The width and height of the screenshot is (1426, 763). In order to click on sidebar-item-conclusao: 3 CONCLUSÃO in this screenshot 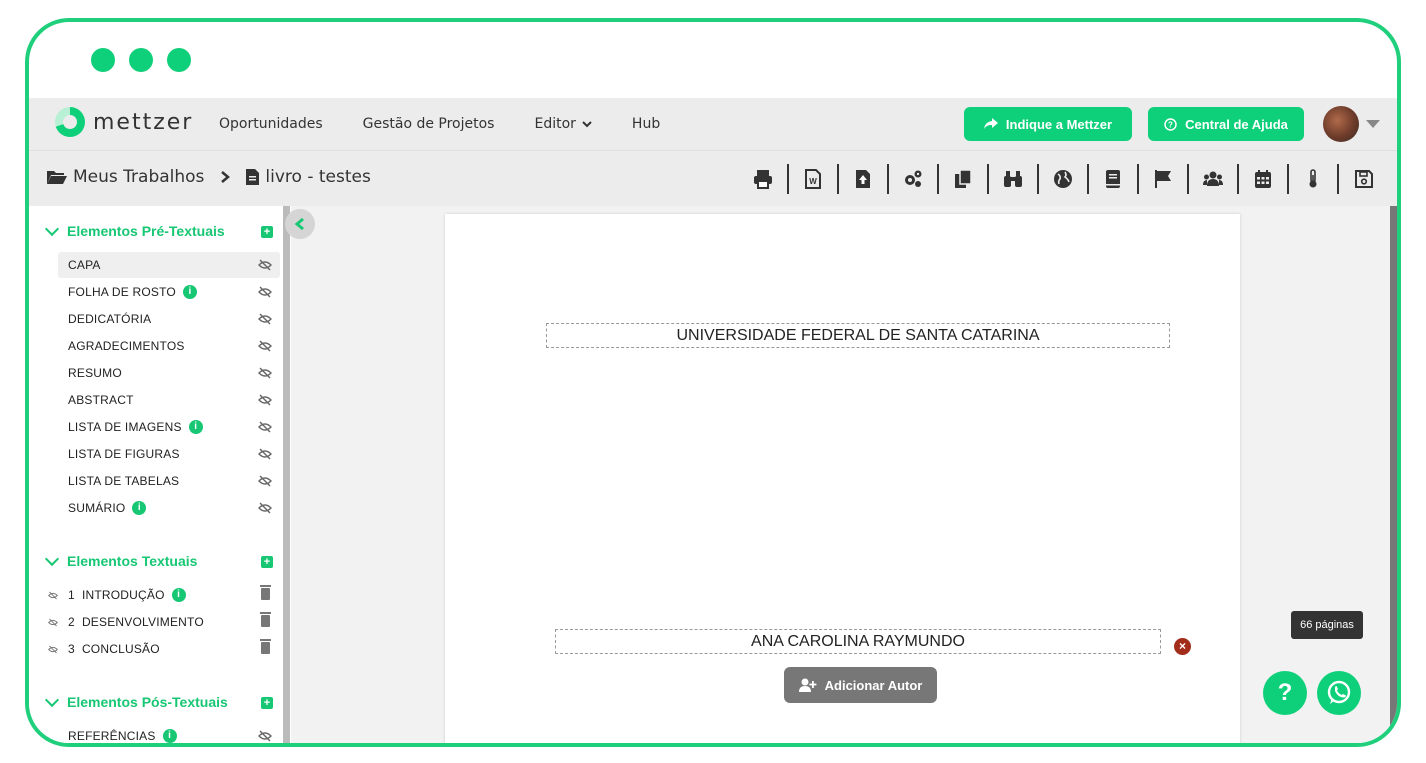, I will do `click(164, 649)`.